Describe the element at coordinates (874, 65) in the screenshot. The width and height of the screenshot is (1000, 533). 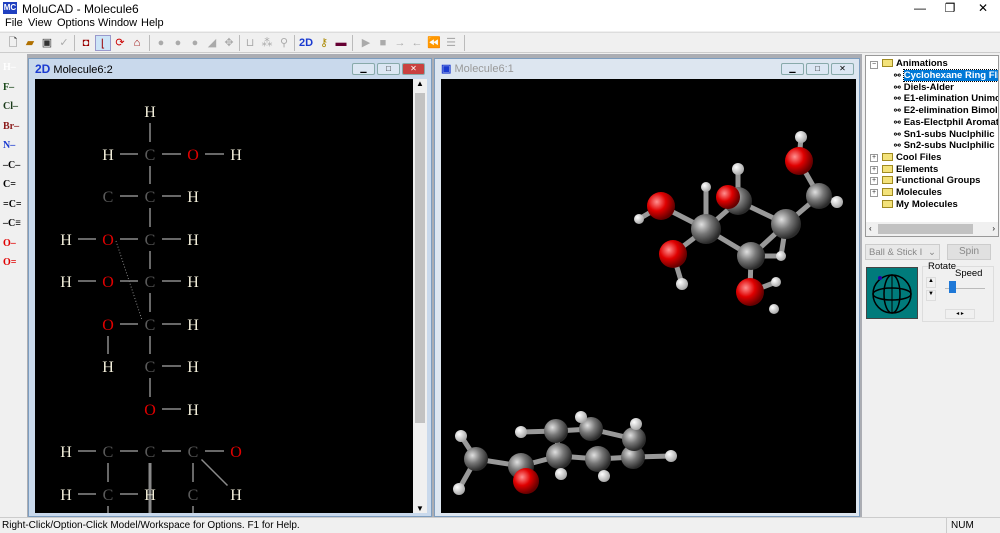
I see `collapse-icon: −` at that location.